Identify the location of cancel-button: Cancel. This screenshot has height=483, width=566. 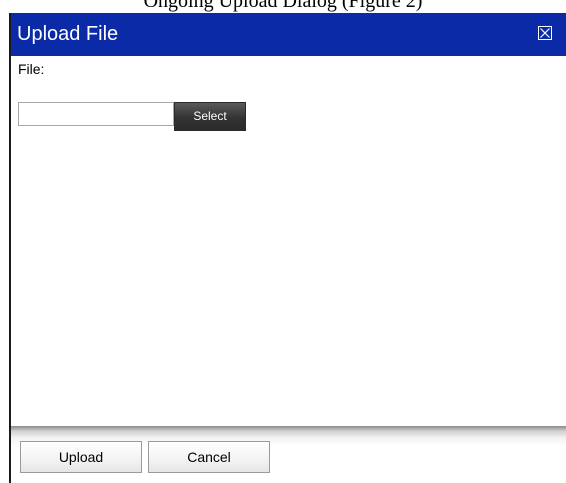
(209, 457).